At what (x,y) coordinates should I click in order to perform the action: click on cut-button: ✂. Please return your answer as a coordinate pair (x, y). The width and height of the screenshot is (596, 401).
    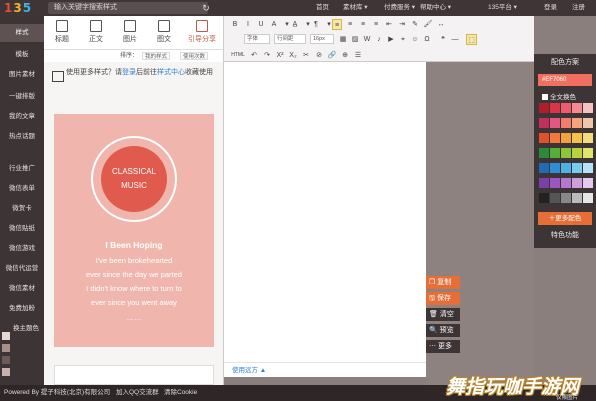
    Looking at the image, I should click on (306, 55).